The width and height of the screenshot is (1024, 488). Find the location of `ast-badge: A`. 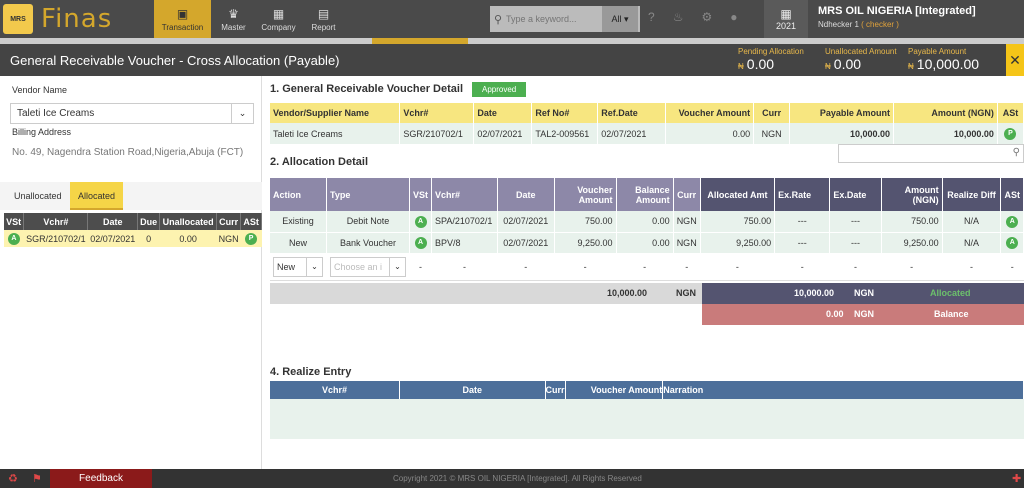

ast-badge: A is located at coordinates (1012, 243).